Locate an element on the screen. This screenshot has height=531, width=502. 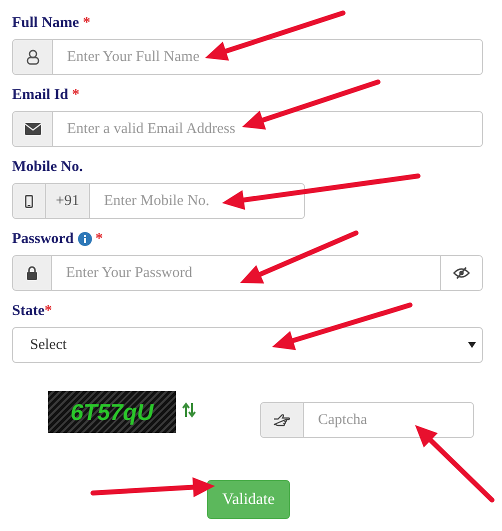
password-field: Enter Your Password is located at coordinates (246, 273).